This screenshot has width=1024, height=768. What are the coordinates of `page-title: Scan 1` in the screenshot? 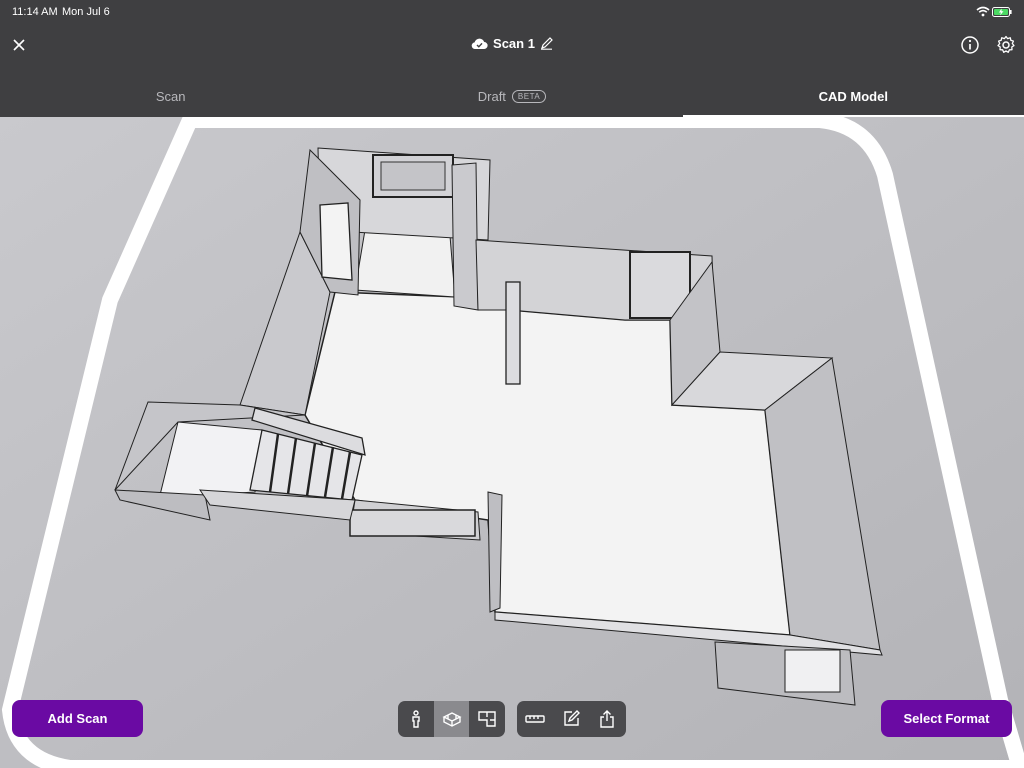 It's located at (512, 43).